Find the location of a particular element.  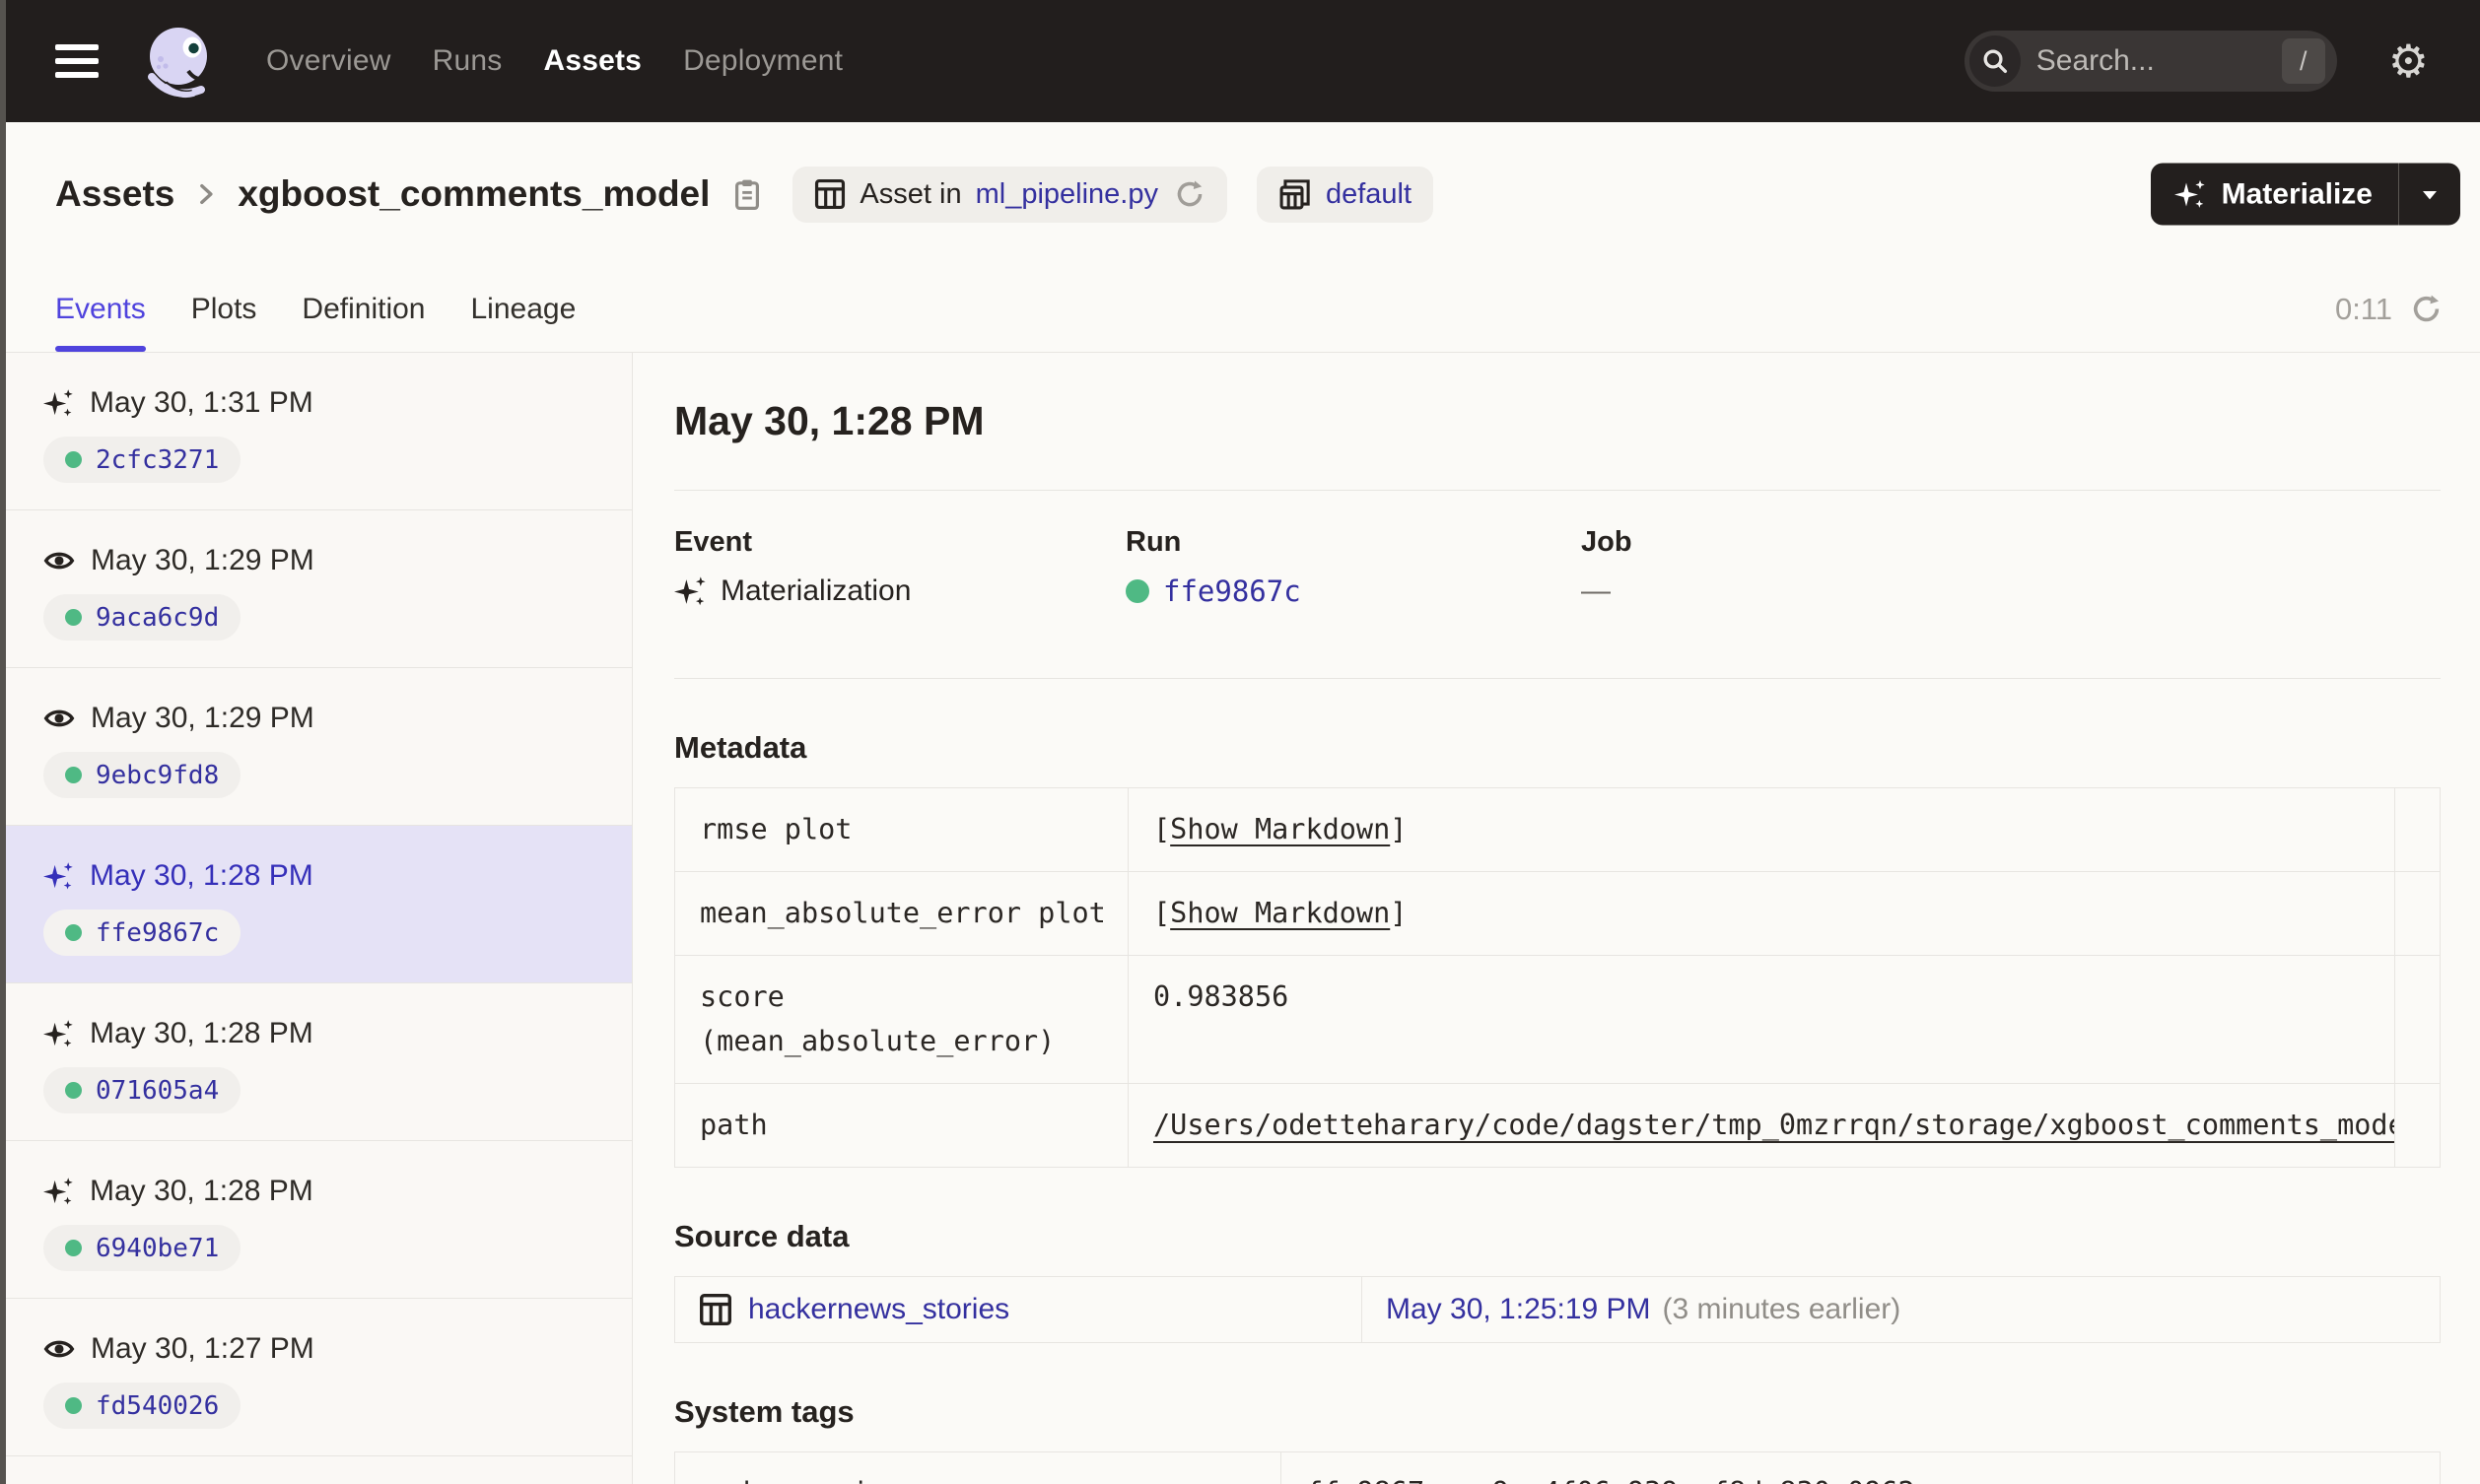

run-id-pill: 9aca6c9d is located at coordinates (142, 617).